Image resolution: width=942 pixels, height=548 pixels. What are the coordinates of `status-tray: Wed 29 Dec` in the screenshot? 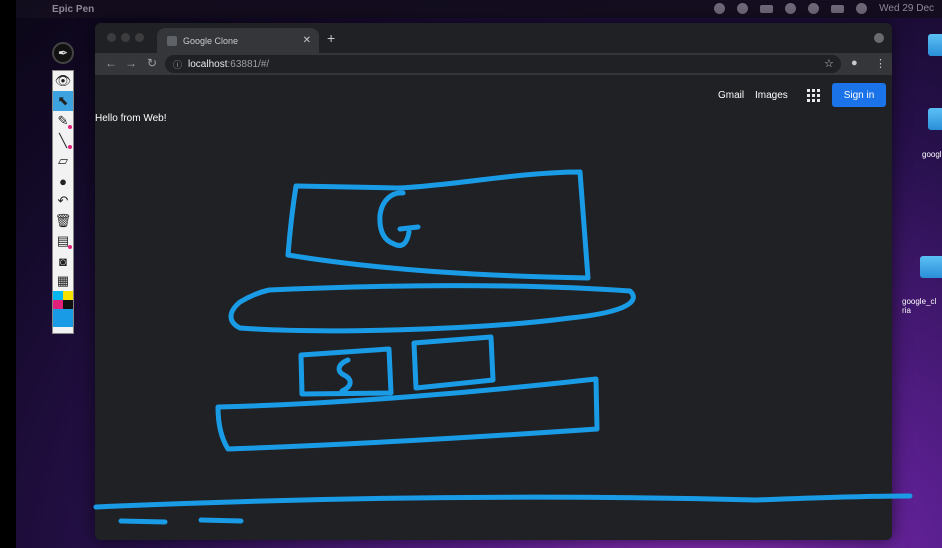 It's located at (824, 8).